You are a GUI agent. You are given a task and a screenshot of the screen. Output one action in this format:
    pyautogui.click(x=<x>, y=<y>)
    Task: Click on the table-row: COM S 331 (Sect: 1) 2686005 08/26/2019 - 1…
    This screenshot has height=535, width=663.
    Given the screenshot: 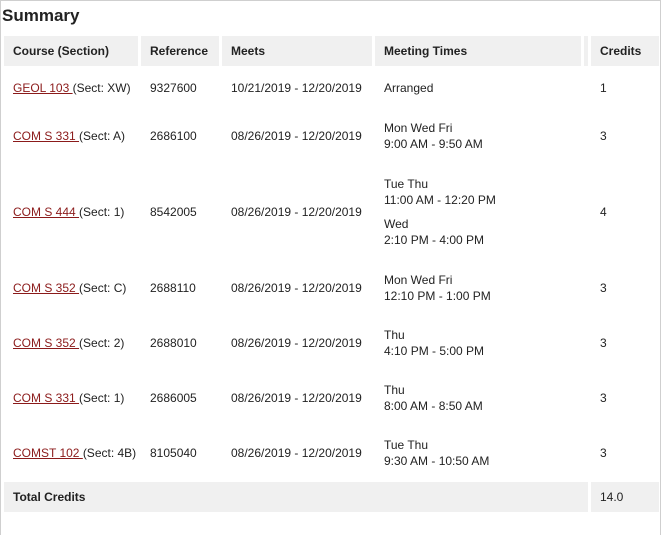 What is the action you would take?
    pyautogui.click(x=331, y=398)
    